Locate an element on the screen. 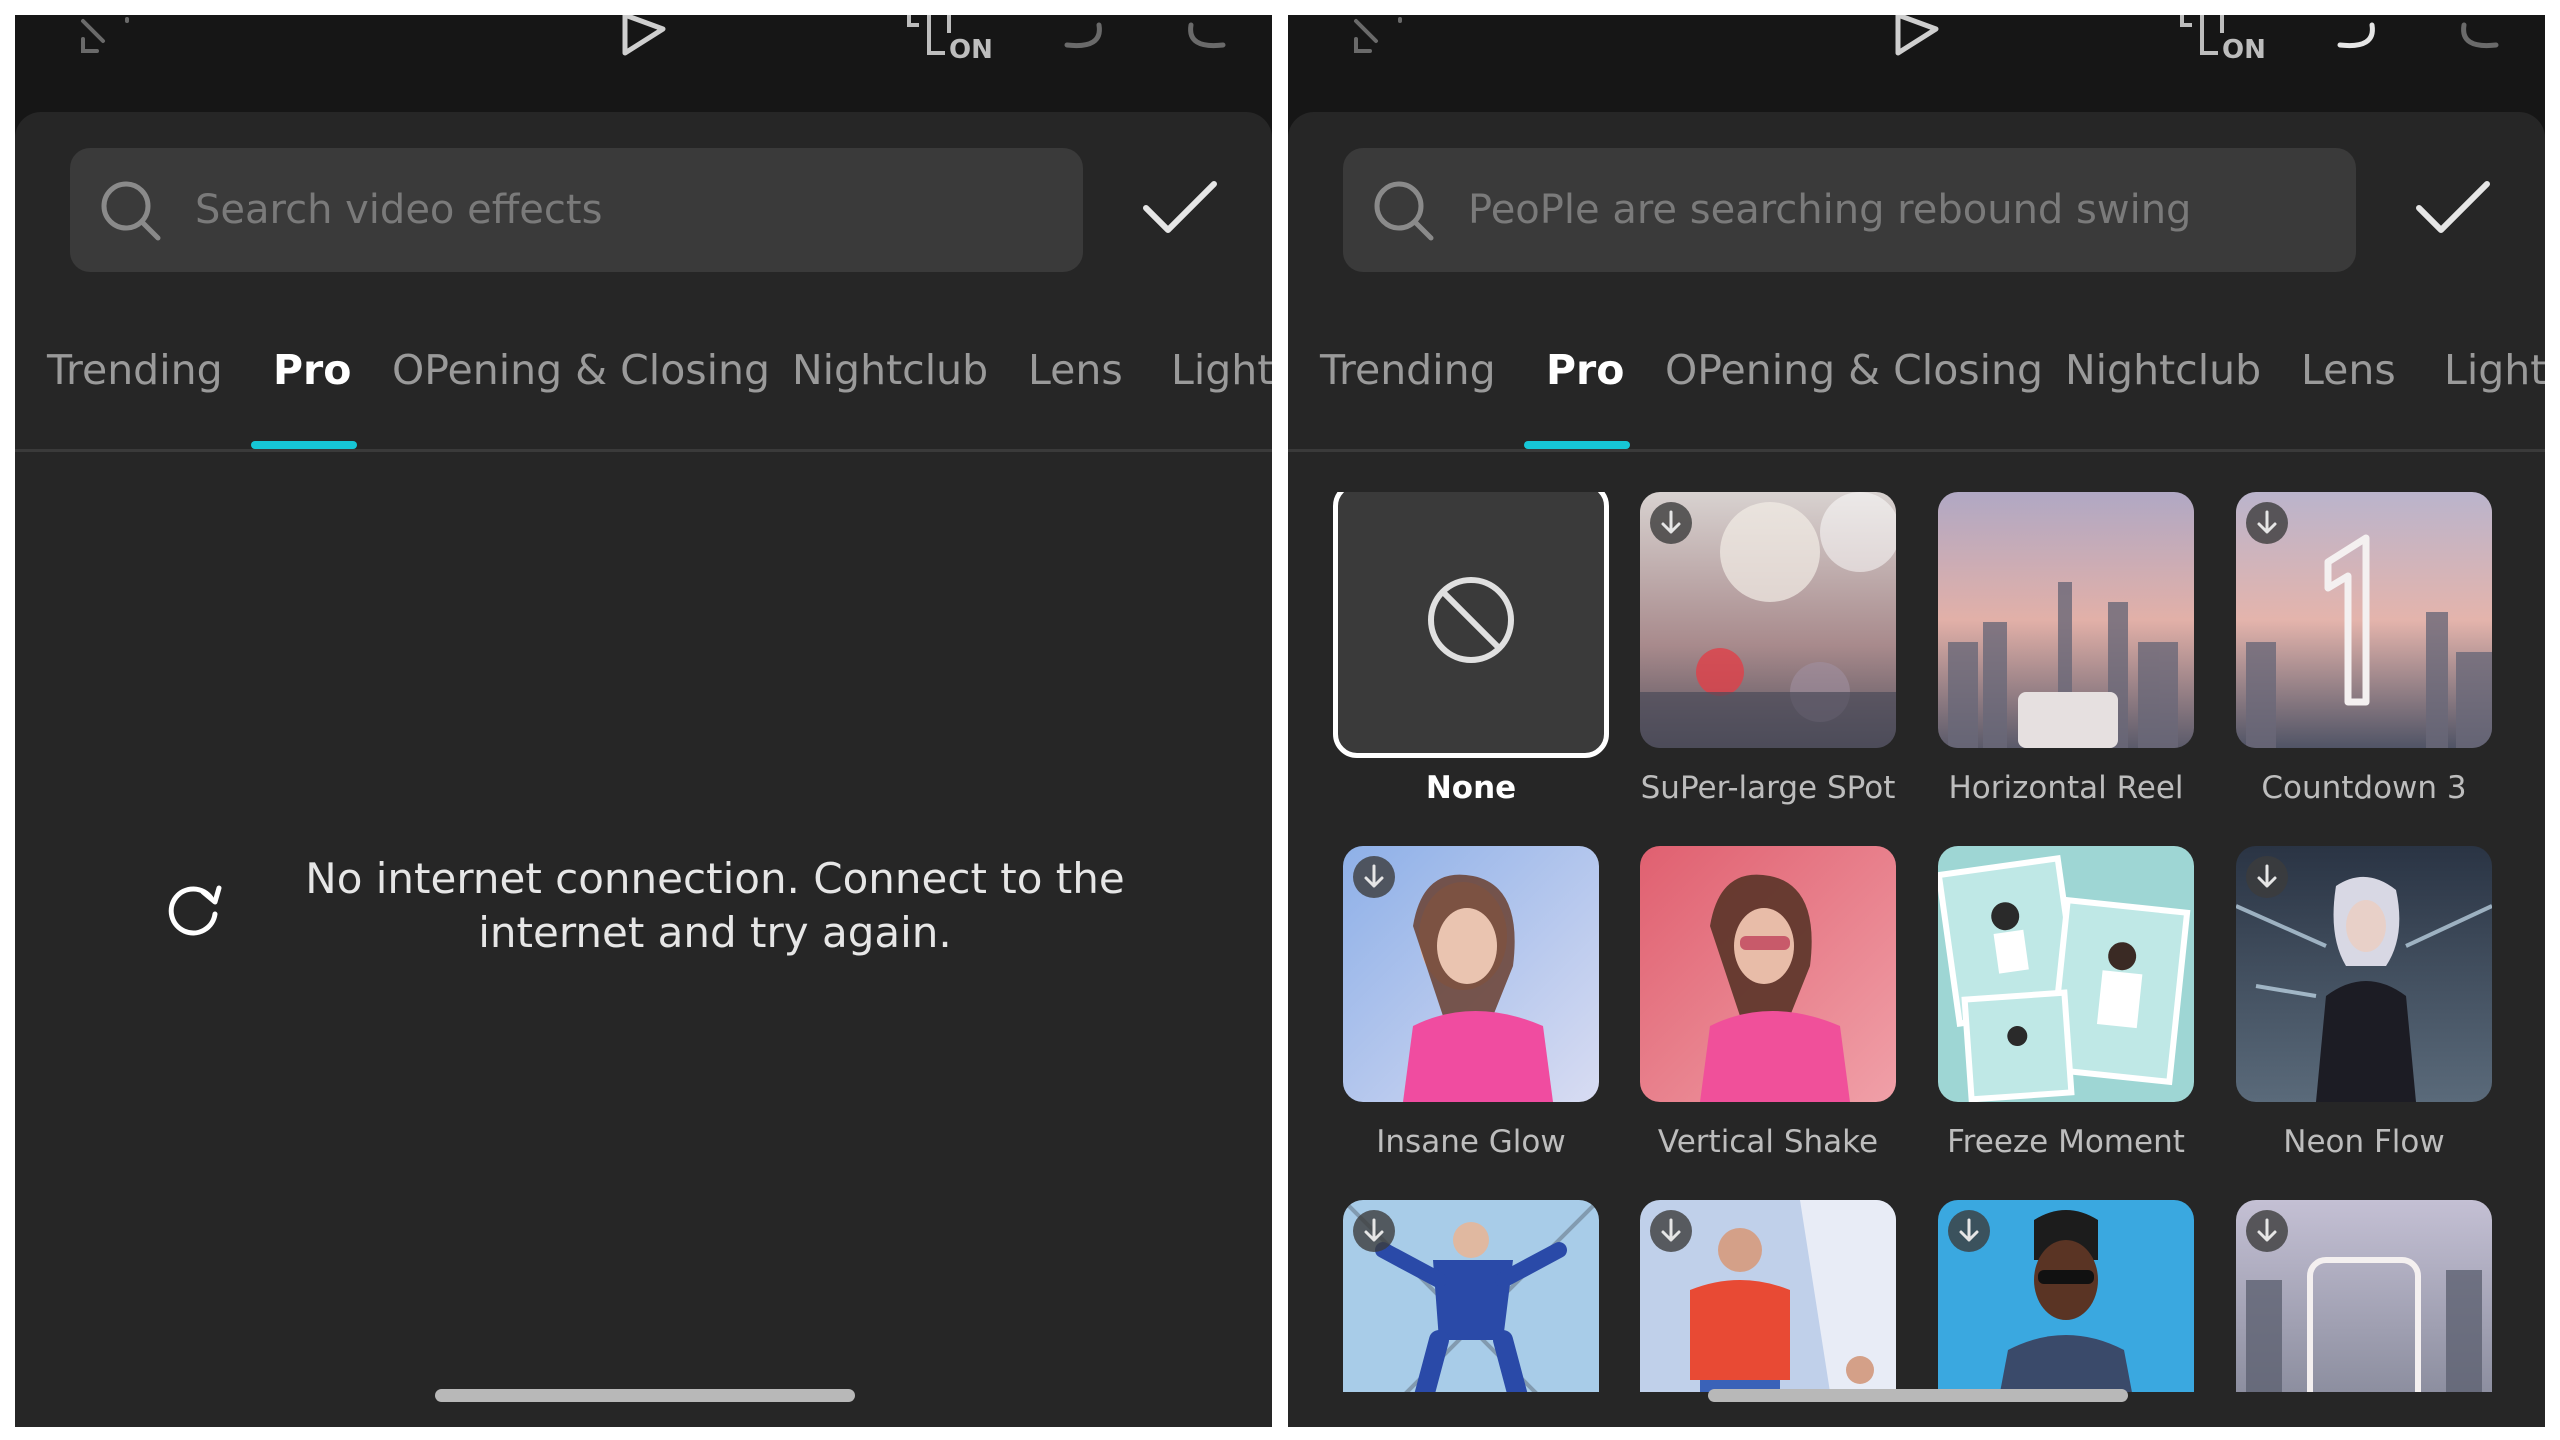 The width and height of the screenshot is (2560, 1440). effect-label: Freeze Moment is located at coordinates (2066, 1142).